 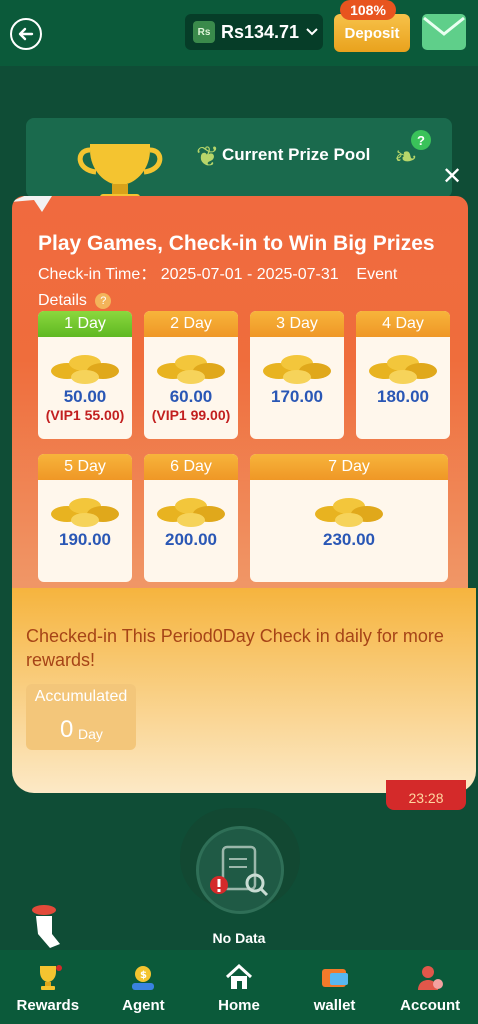 What do you see at coordinates (239, 978) in the screenshot?
I see `home-icon` at bounding box center [239, 978].